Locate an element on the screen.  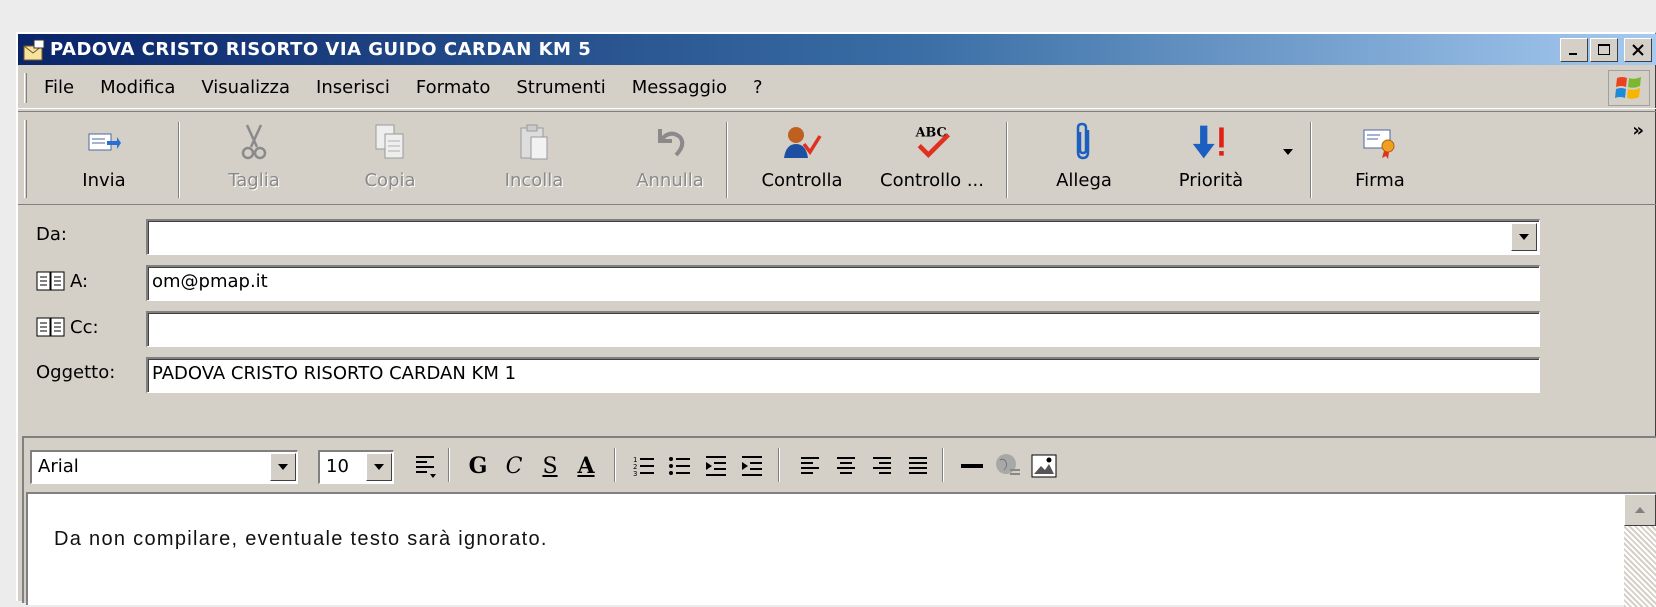
copy-icon is located at coordinates (389, 141).